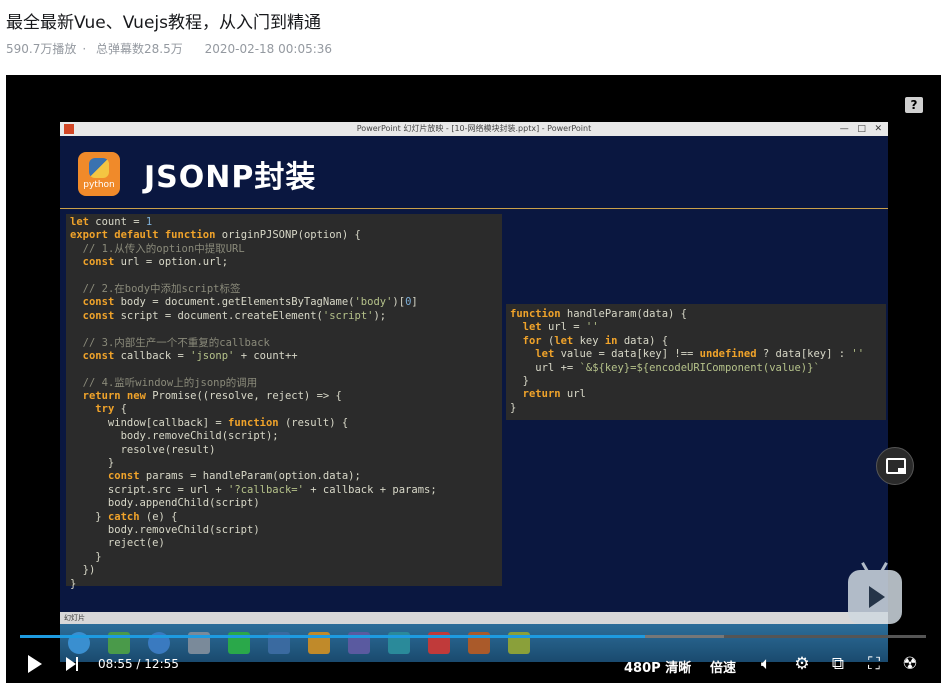 Image resolution: width=941 pixels, height=683 pixels. Describe the element at coordinates (230, 177) in the screenshot. I see `slide-title: JSONP封装` at that location.